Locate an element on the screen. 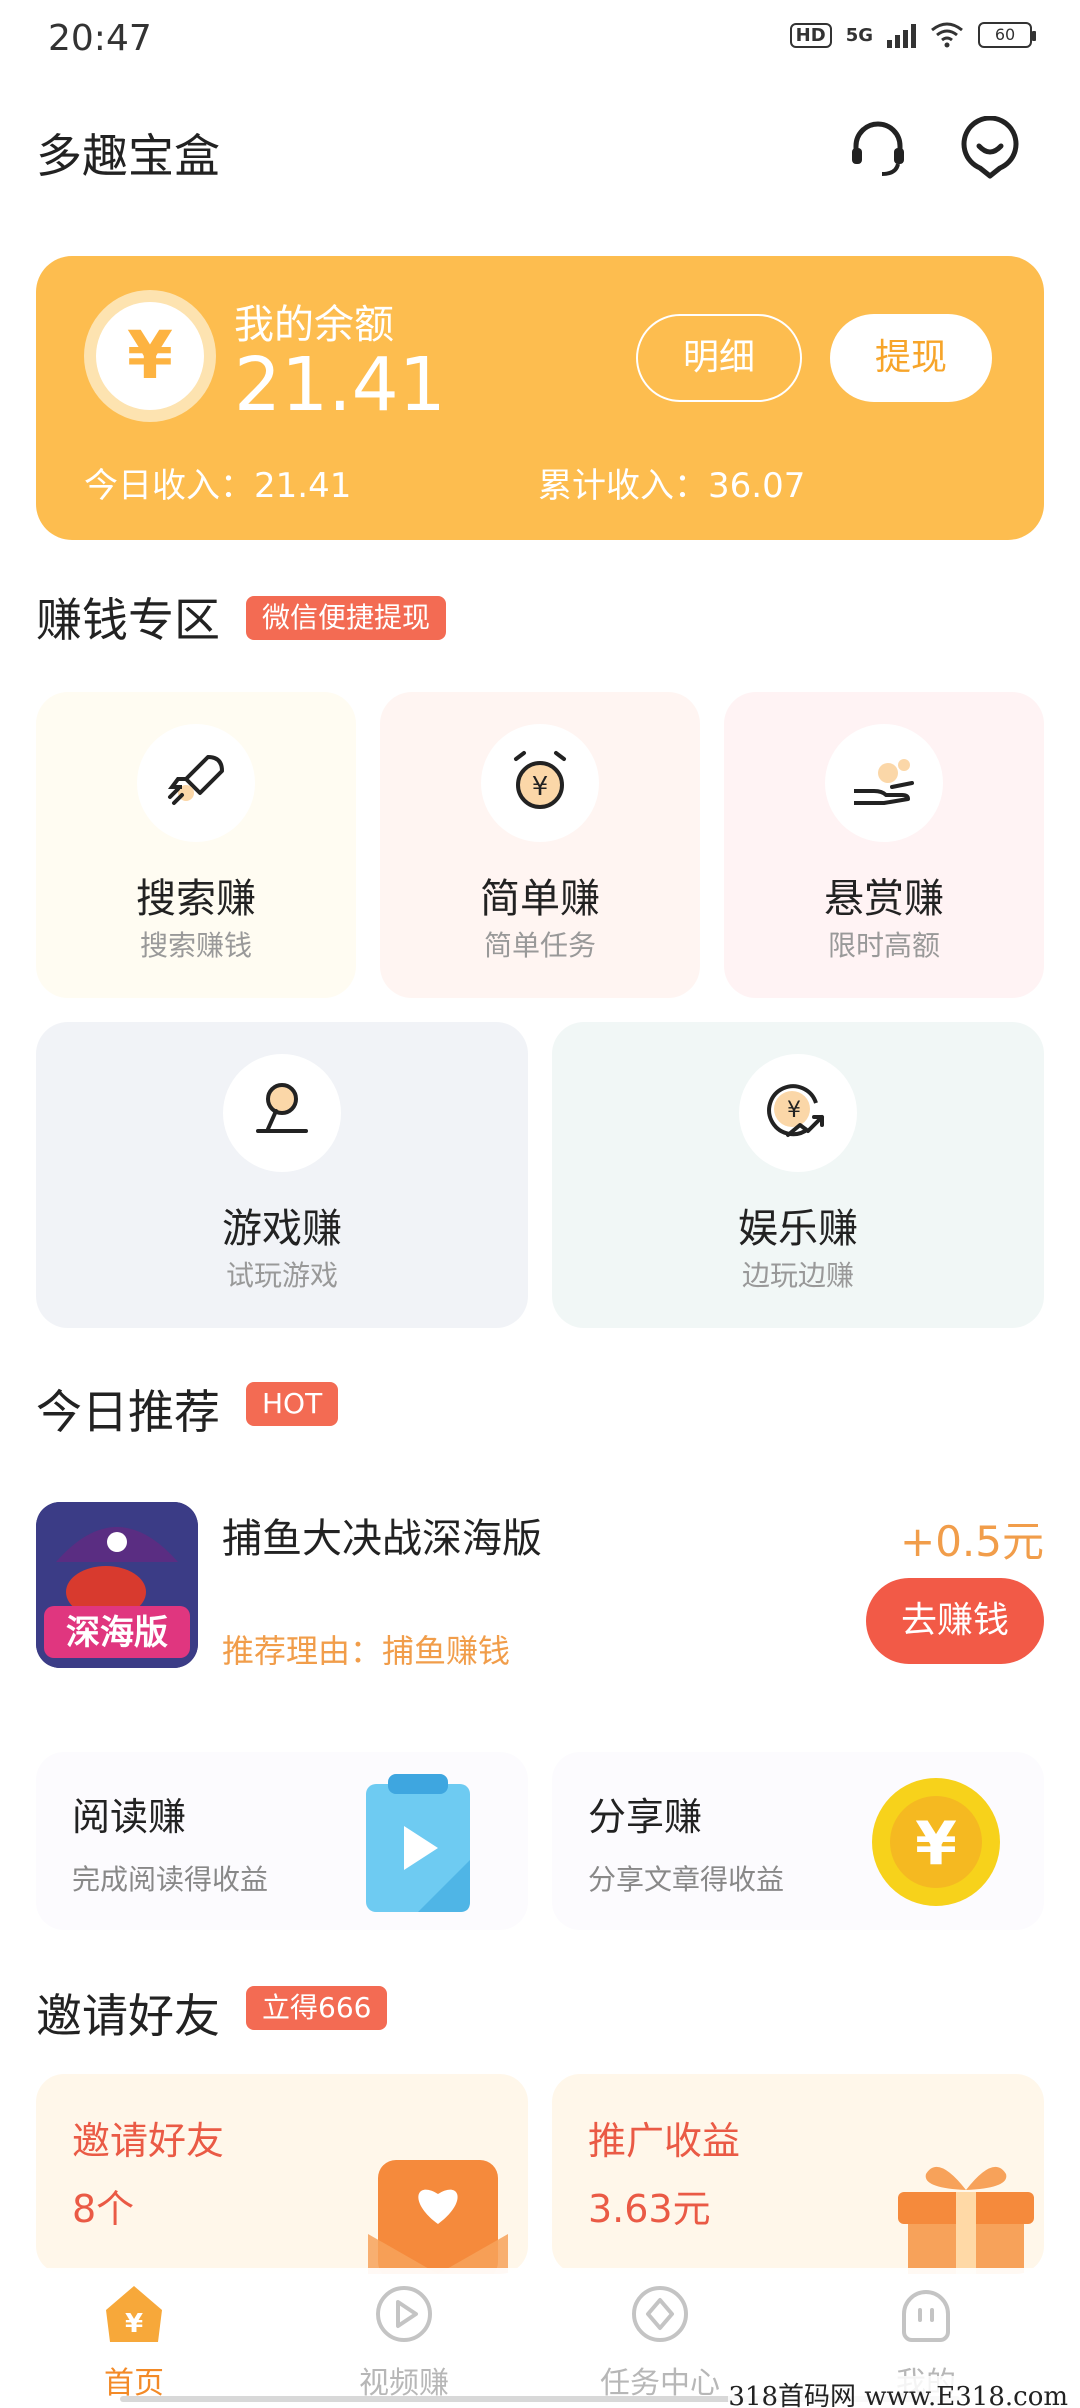 The image size is (1080, 2408). share-earn-card: 分享赚 分享文章得收益 ¥ is located at coordinates (798, 1841).